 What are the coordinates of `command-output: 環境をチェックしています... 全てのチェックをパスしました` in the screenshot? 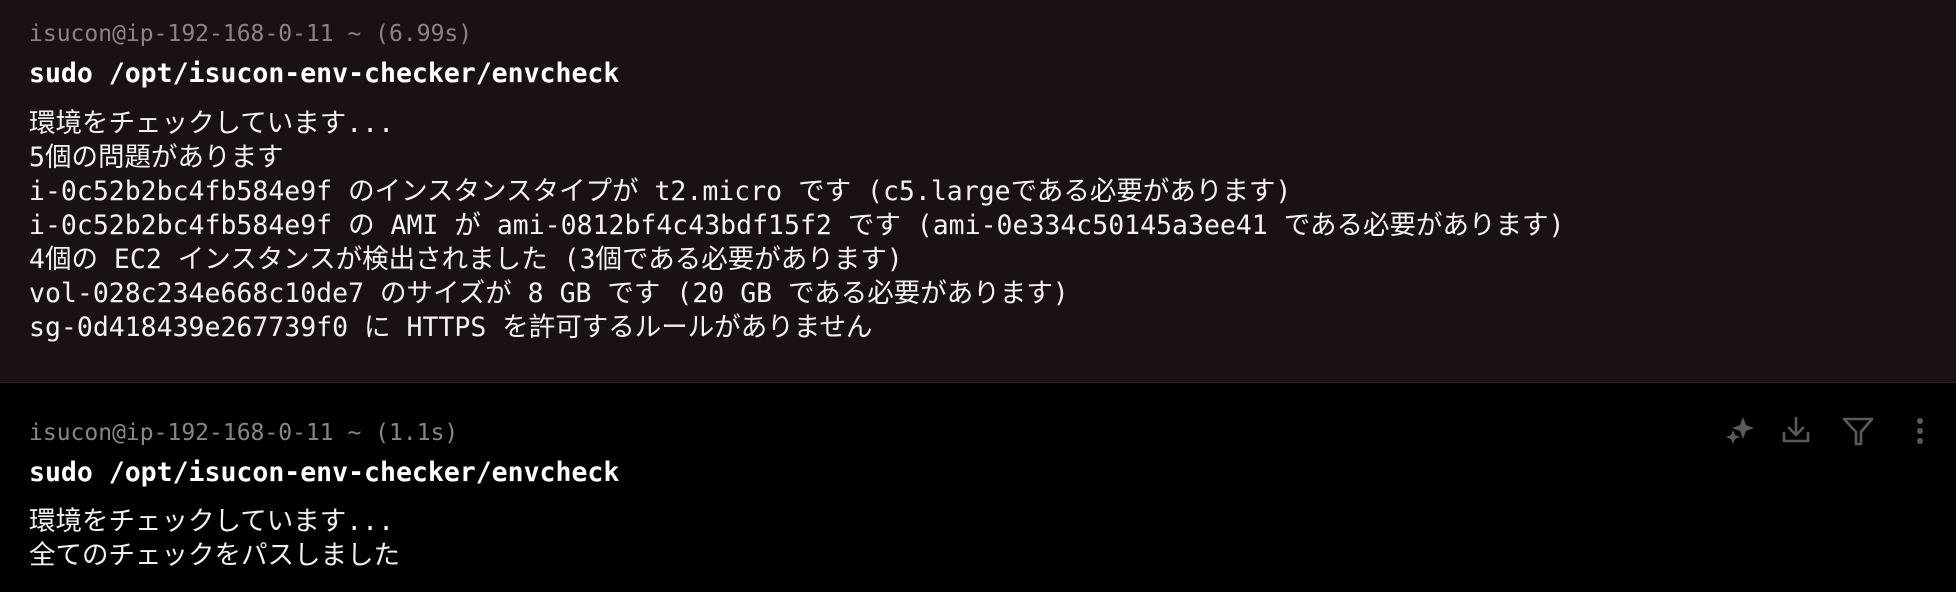 It's located at (979, 539).